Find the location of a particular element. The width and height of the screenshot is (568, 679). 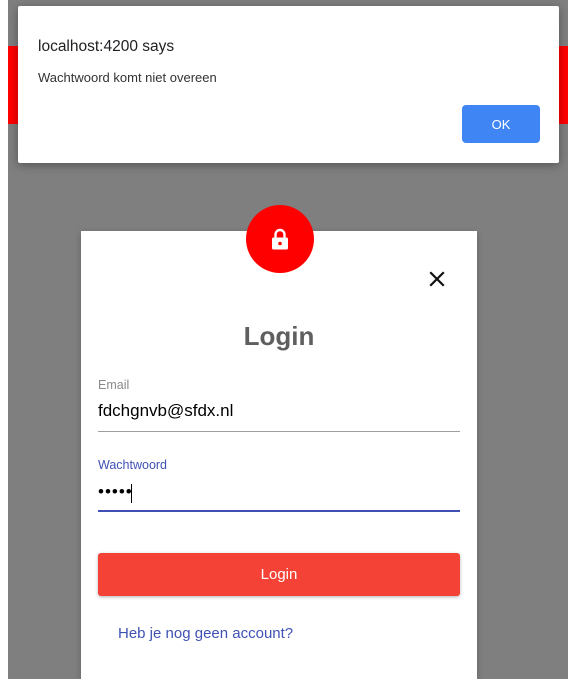

register-link: Heb je nog geen account? is located at coordinates (205, 633).